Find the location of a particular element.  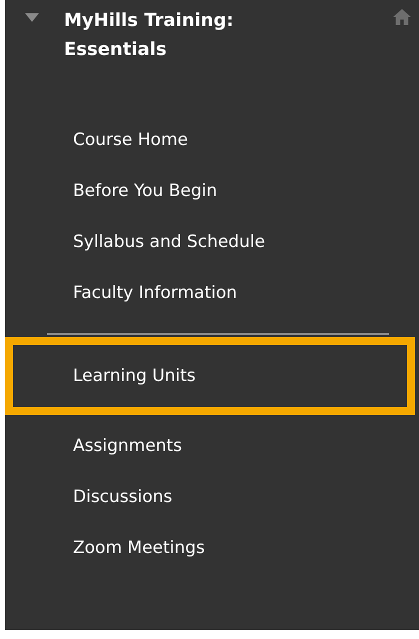

caret-icon is located at coordinates (32, 17).